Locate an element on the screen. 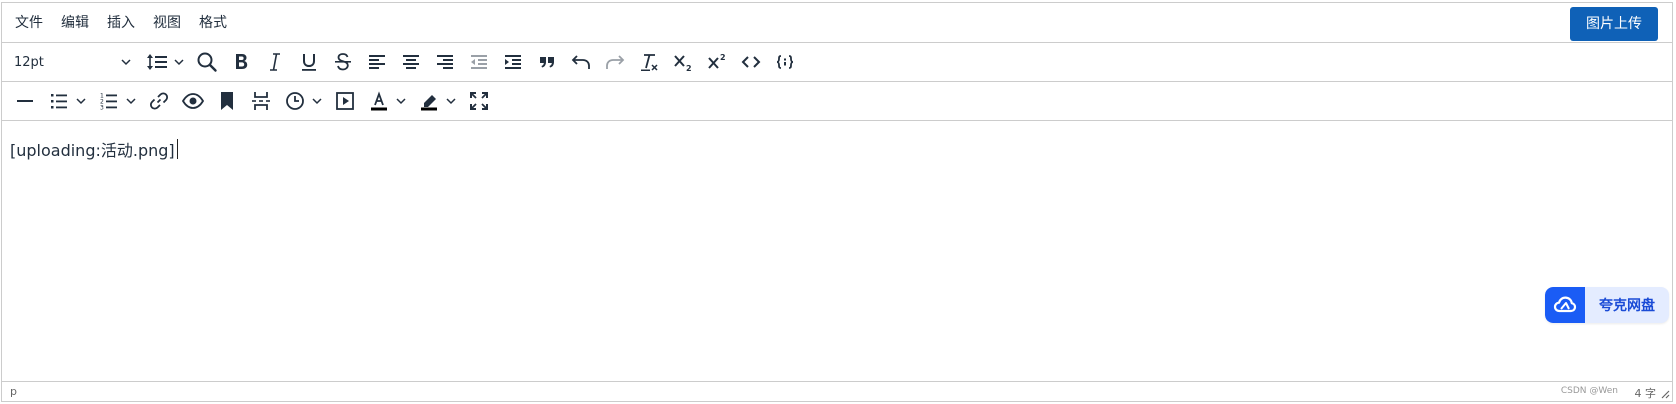 This screenshot has width=1676, height=404. redo-button is located at coordinates (615, 62).